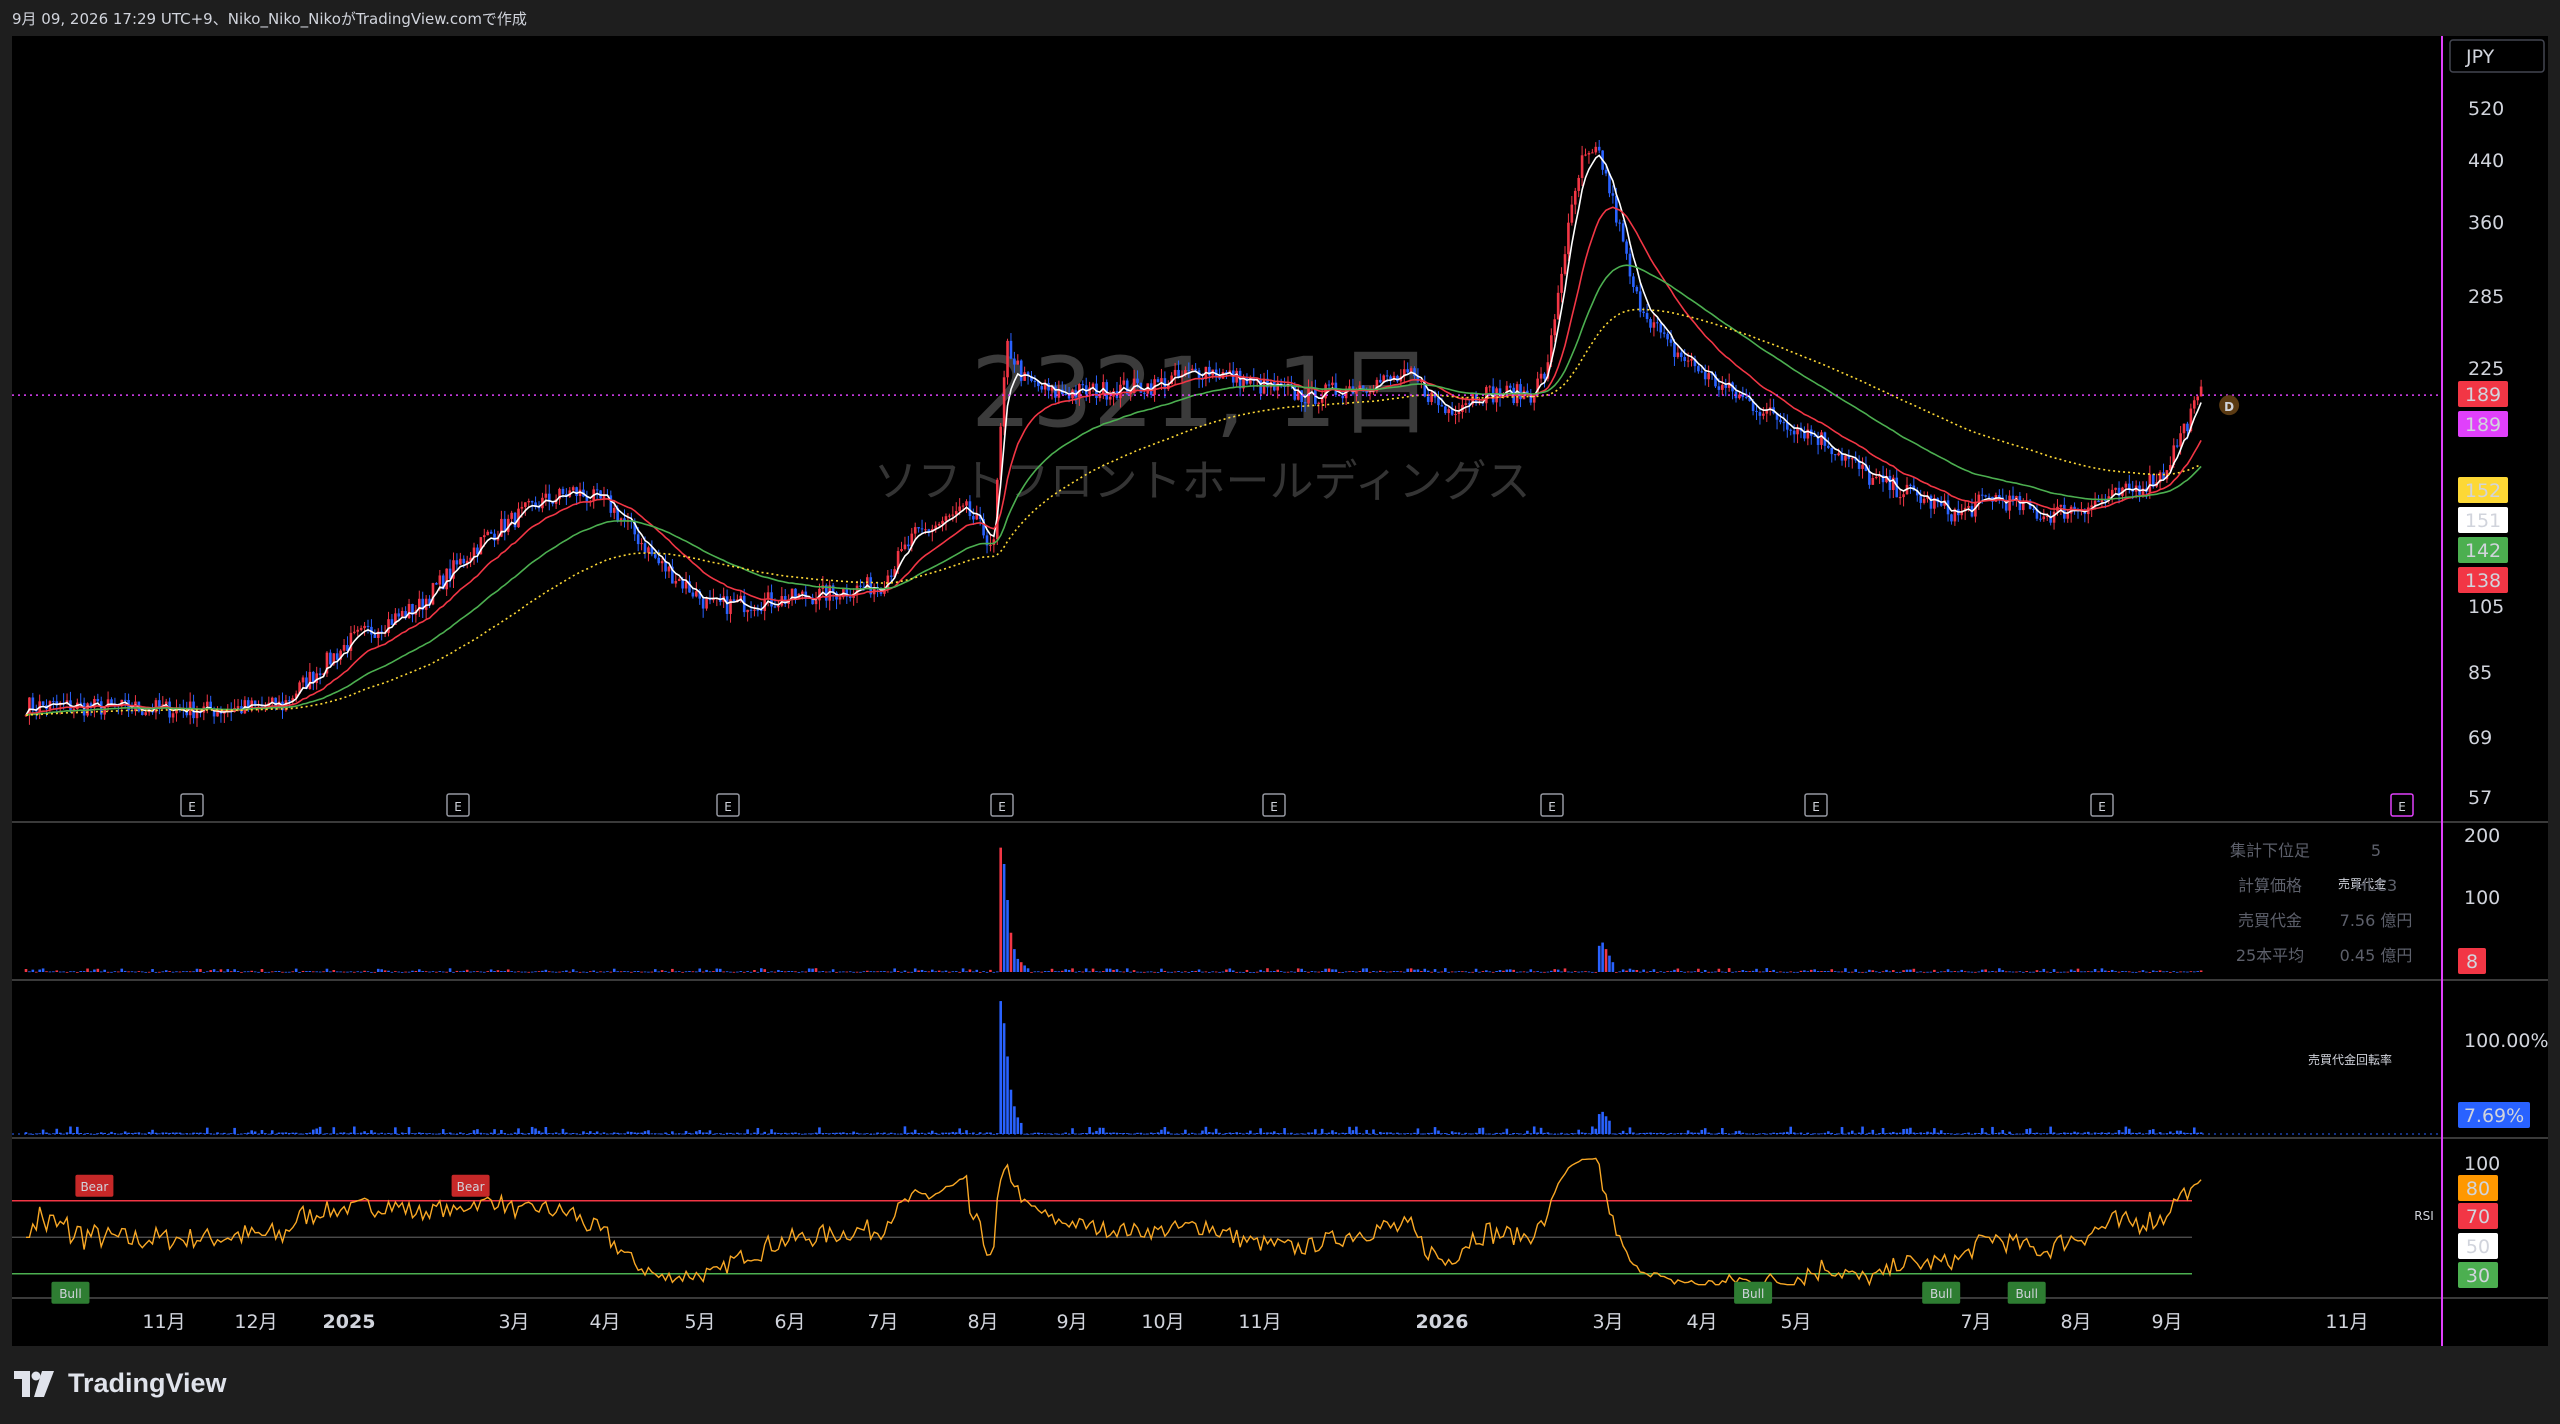  What do you see at coordinates (163, 1322) in the screenshot?
I see `time-axis-tick: 11月` at bounding box center [163, 1322].